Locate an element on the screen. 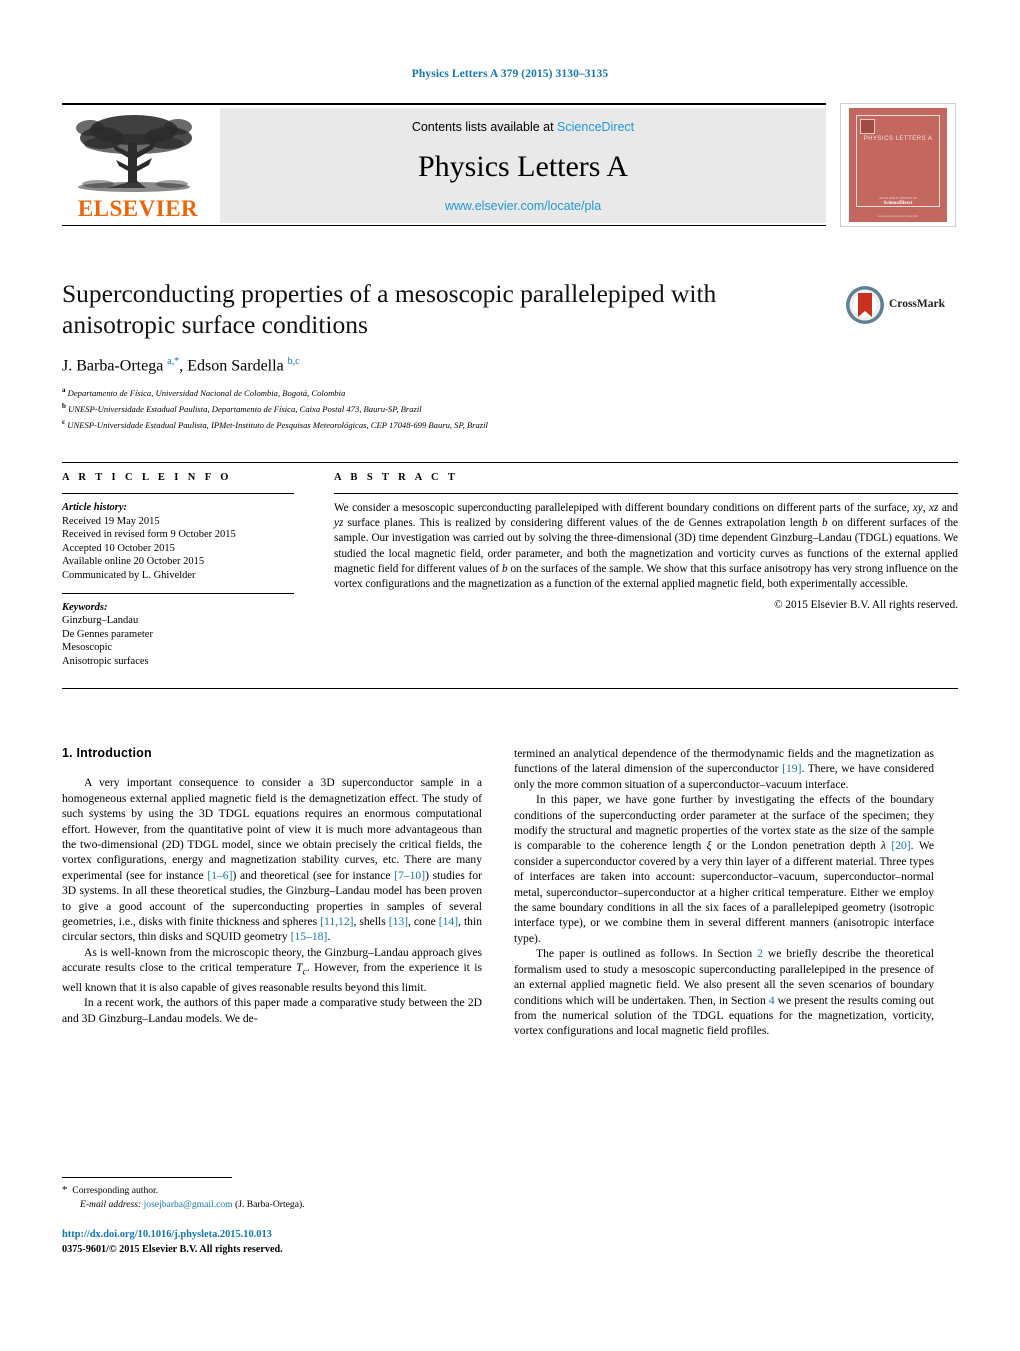 Image resolution: width=1020 pixels, height=1351 pixels. keywords-divider is located at coordinates (178, 593).